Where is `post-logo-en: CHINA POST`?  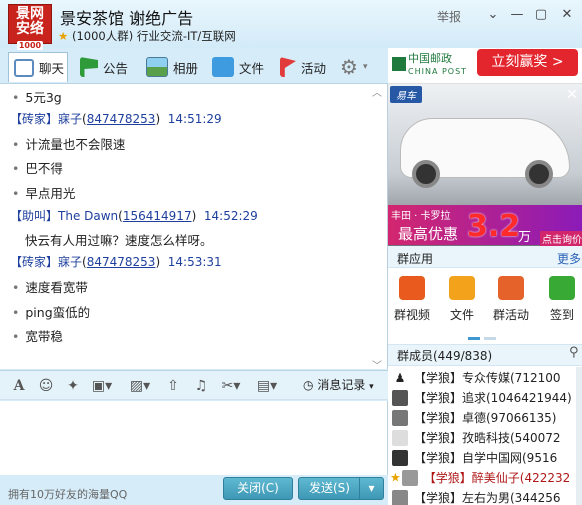 post-logo-en: CHINA POST is located at coordinates (438, 71).